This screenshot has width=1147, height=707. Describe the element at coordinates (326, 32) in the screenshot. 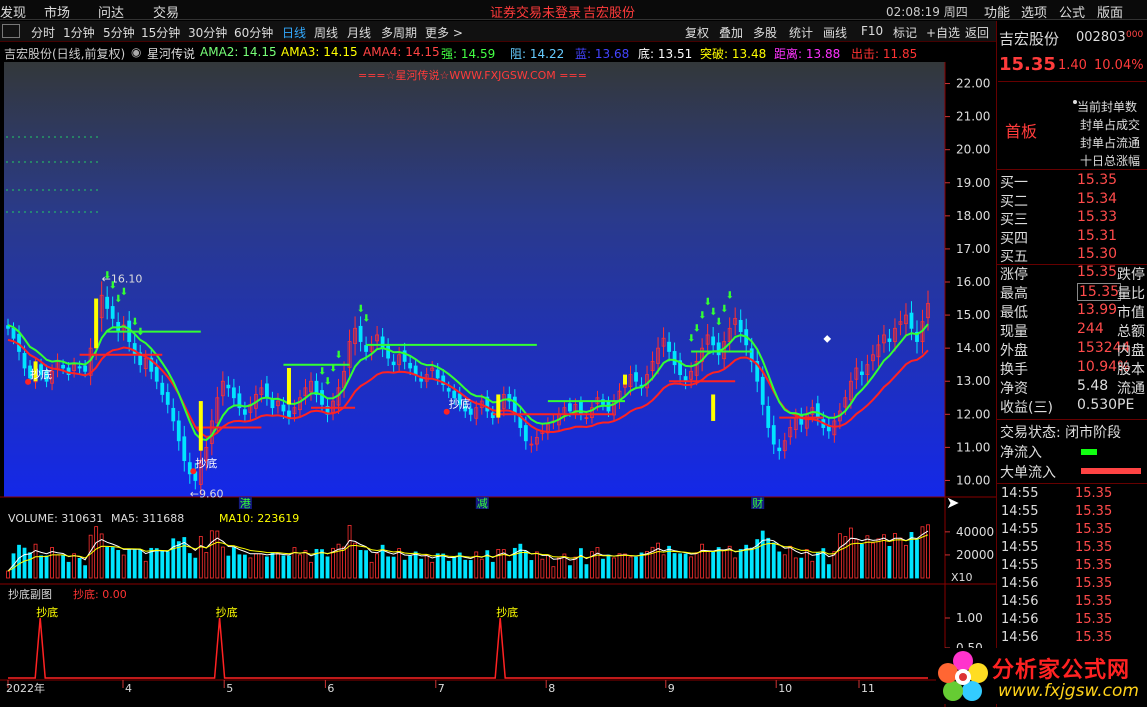

I see `tab-period-week: 周线` at that location.